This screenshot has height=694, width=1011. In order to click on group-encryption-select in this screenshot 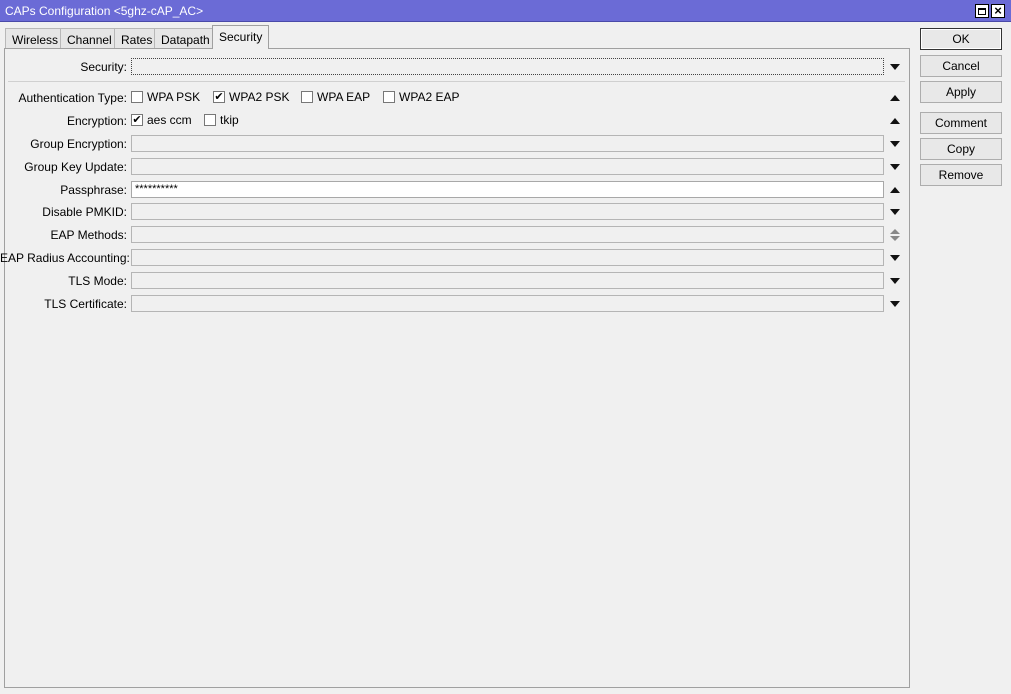, I will do `click(507, 143)`.